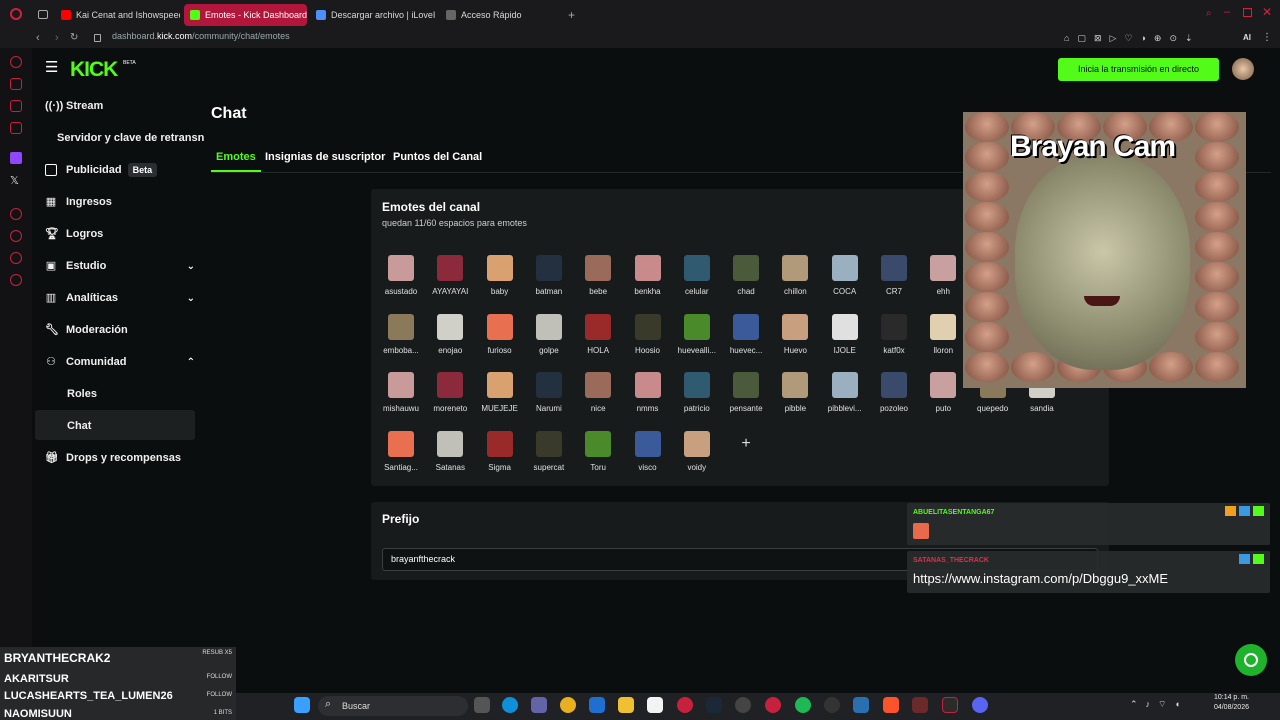 This screenshot has height=720, width=1280. What do you see at coordinates (393, 706) in the screenshot?
I see `taskbar-search: Buscar` at bounding box center [393, 706].